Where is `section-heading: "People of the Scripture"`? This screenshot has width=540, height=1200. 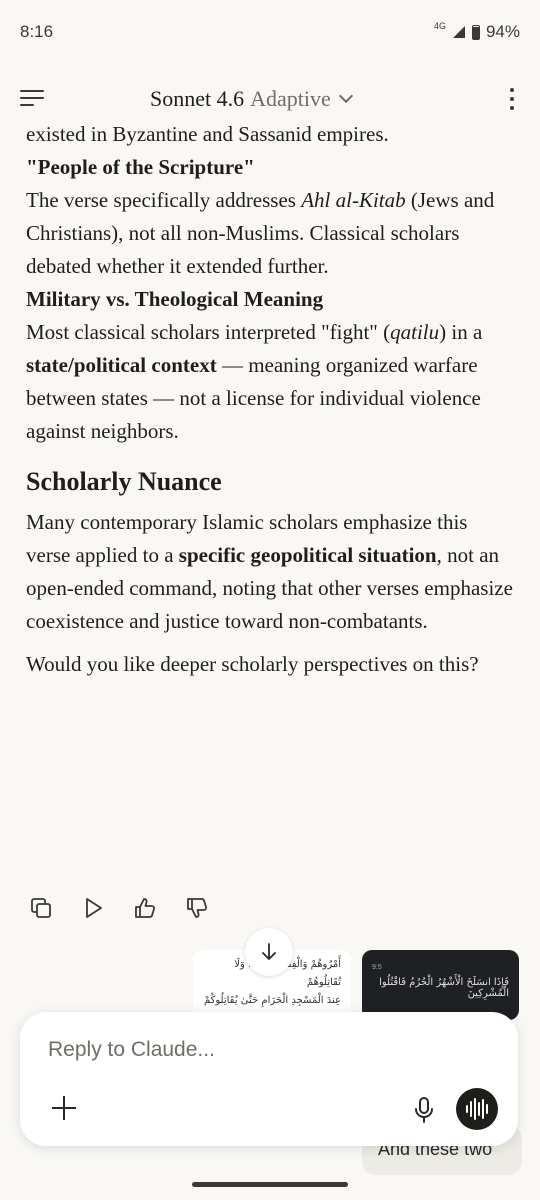 section-heading: "People of the Scripture" is located at coordinates (140, 167).